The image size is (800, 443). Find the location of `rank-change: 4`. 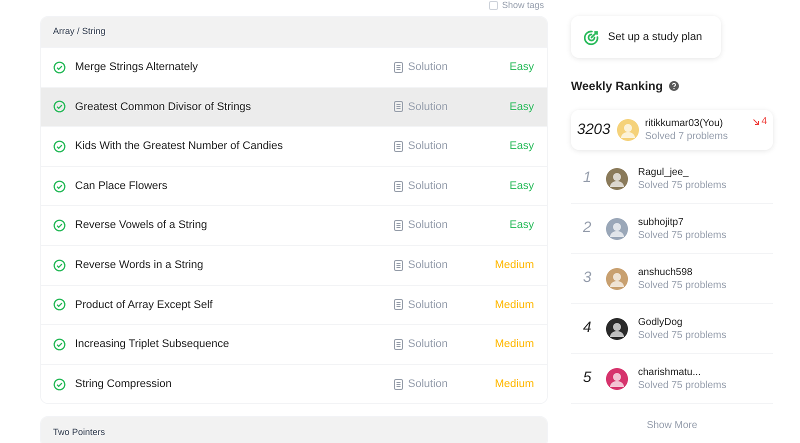

rank-change: 4 is located at coordinates (764, 122).